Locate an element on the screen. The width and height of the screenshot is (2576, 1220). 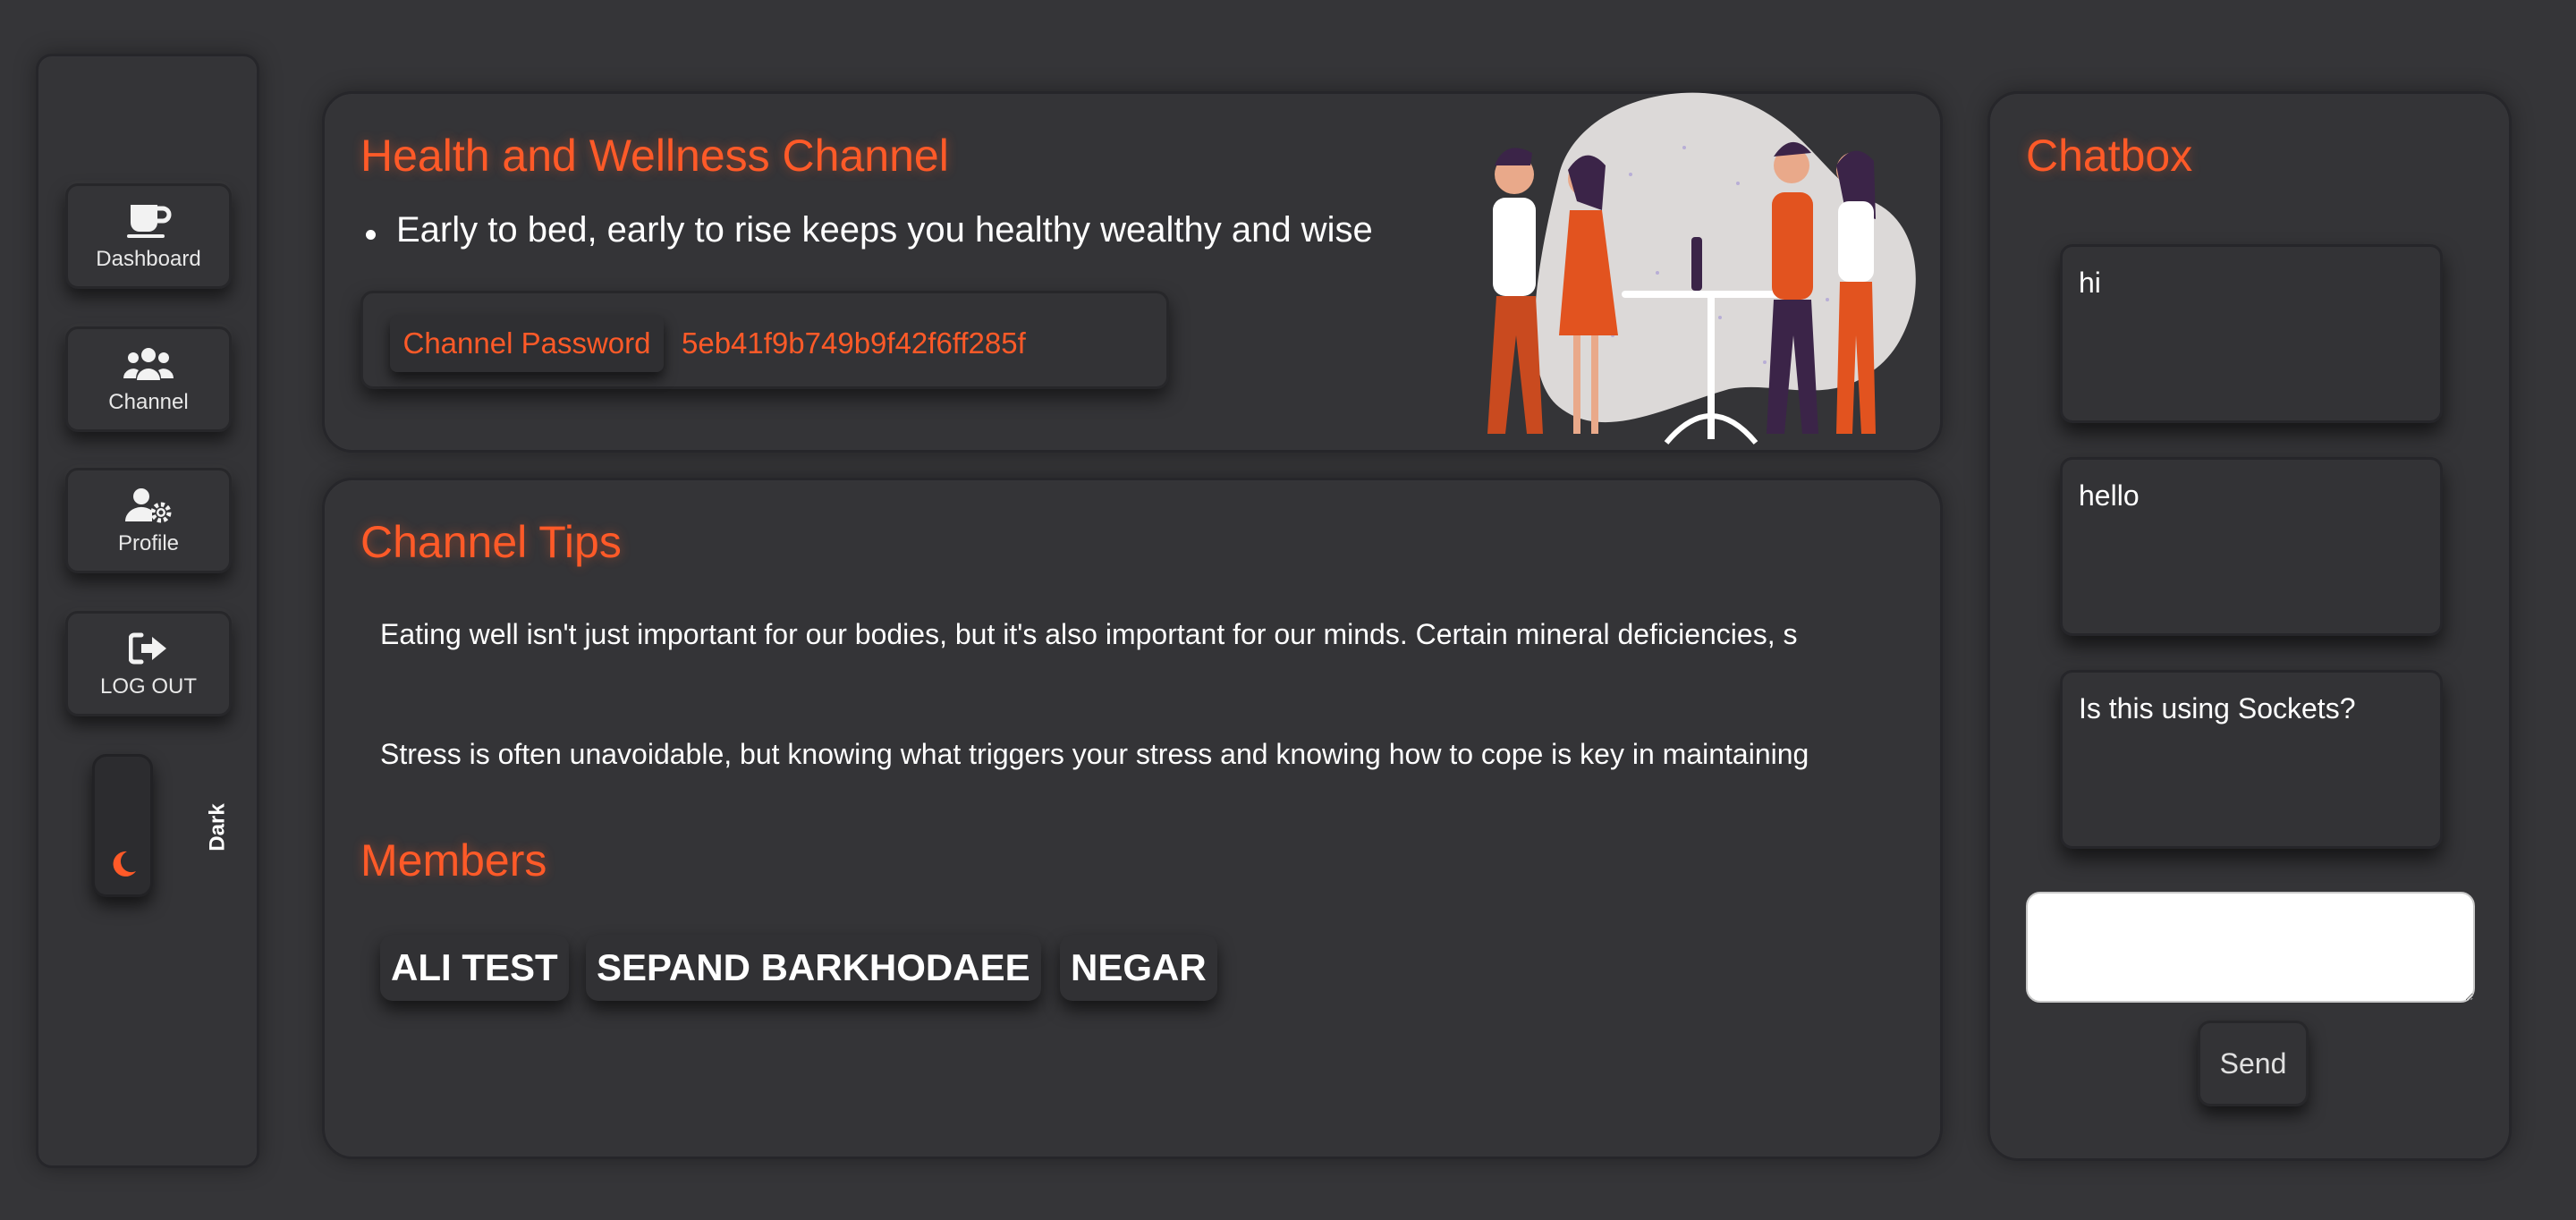
sidebar-item-label: LOG OUT is located at coordinates (148, 687).